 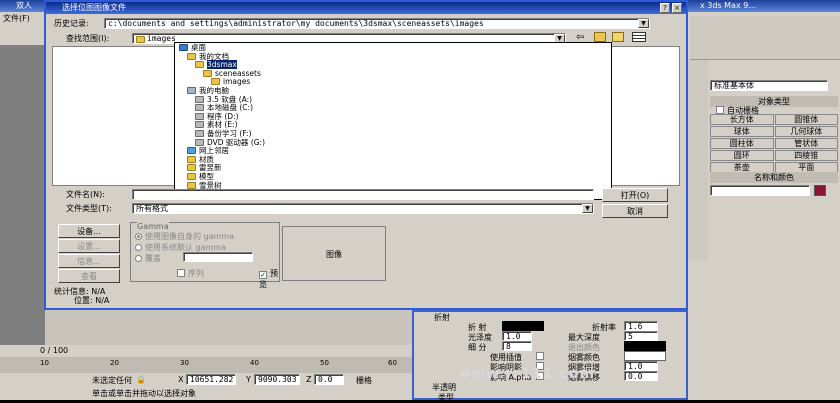 What do you see at coordinates (277, 379) in the screenshot?
I see `y-coordinate-field: 9090.303` at bounding box center [277, 379].